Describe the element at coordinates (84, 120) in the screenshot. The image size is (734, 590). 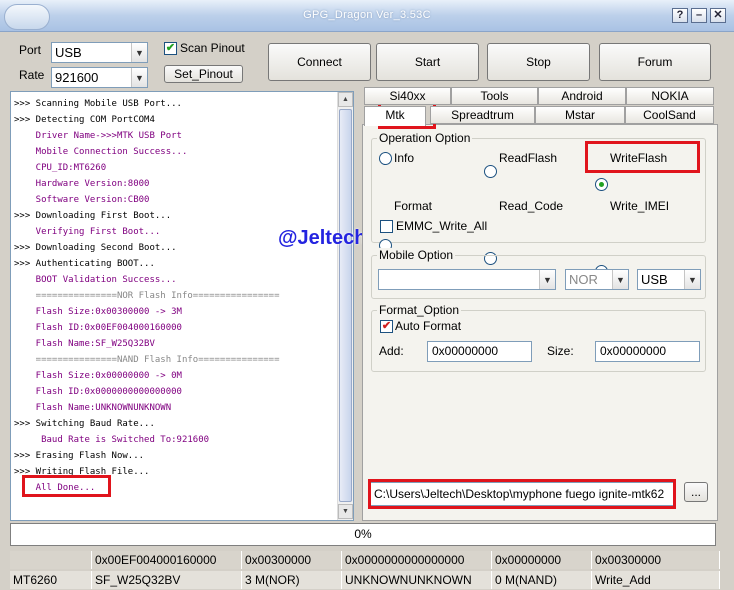
I see `log-line: >>> Detecting COM PortCOM4` at that location.